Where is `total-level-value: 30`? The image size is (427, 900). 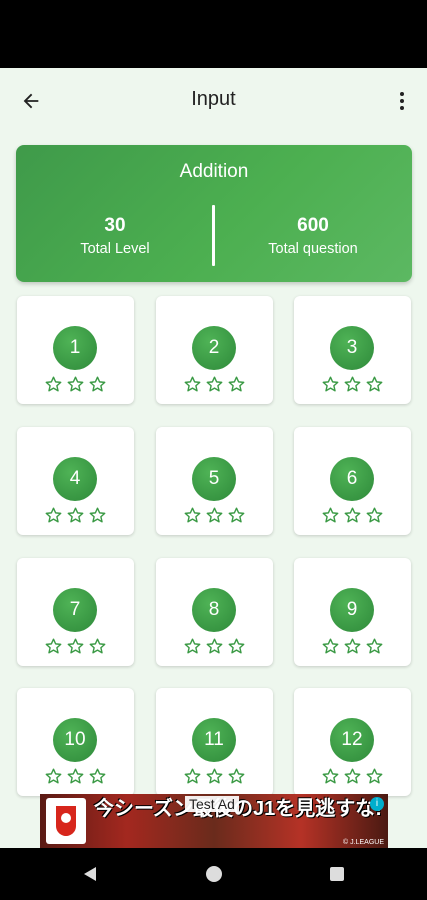
total-level-value: 30 is located at coordinates (115, 225).